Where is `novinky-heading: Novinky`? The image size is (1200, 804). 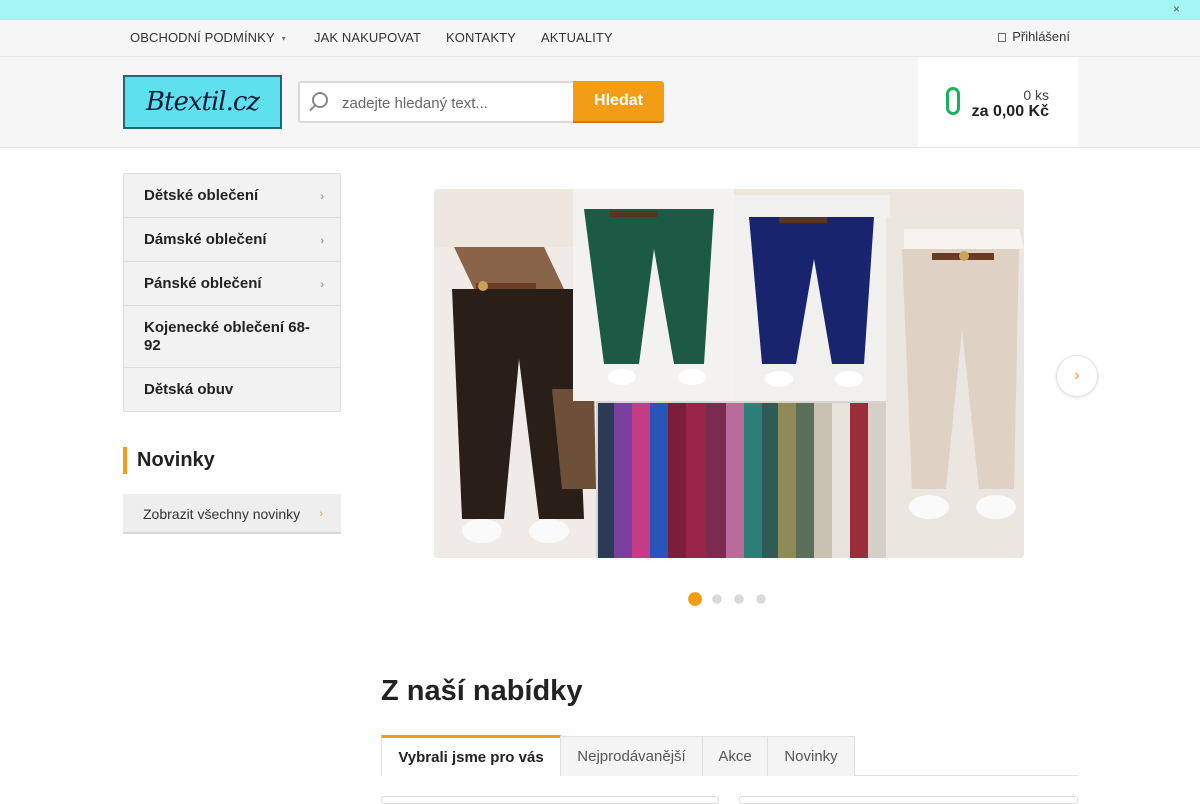 novinky-heading: Novinky is located at coordinates (169, 460).